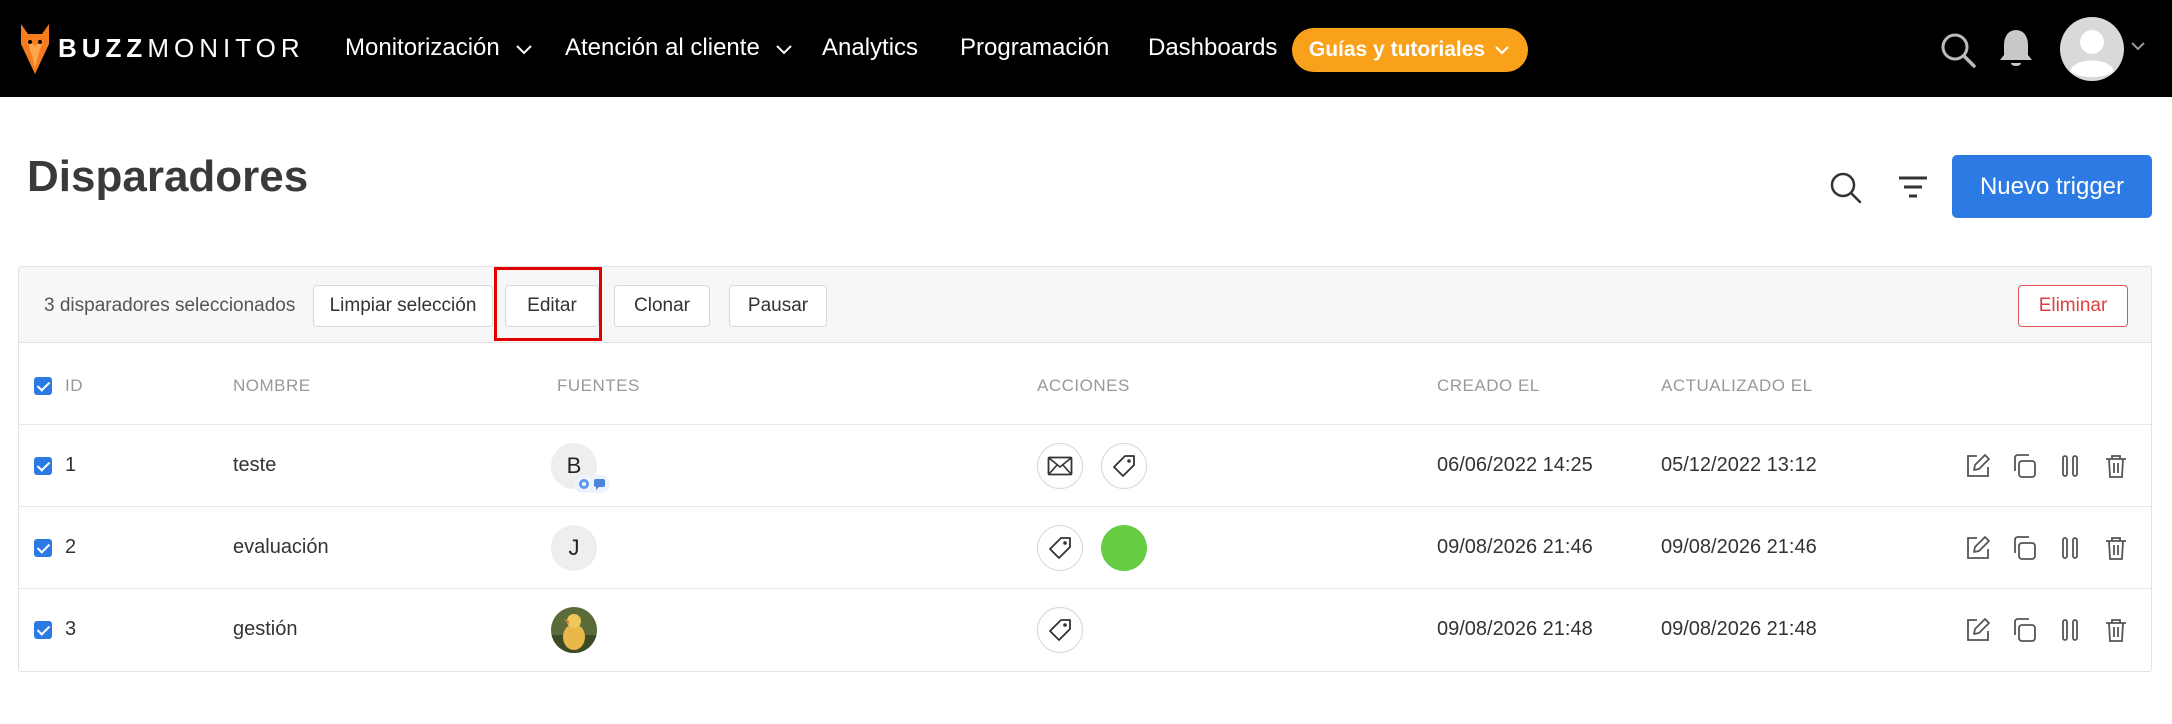  What do you see at coordinates (272, 386) in the screenshot?
I see `header-nombre: NOMBRE` at bounding box center [272, 386].